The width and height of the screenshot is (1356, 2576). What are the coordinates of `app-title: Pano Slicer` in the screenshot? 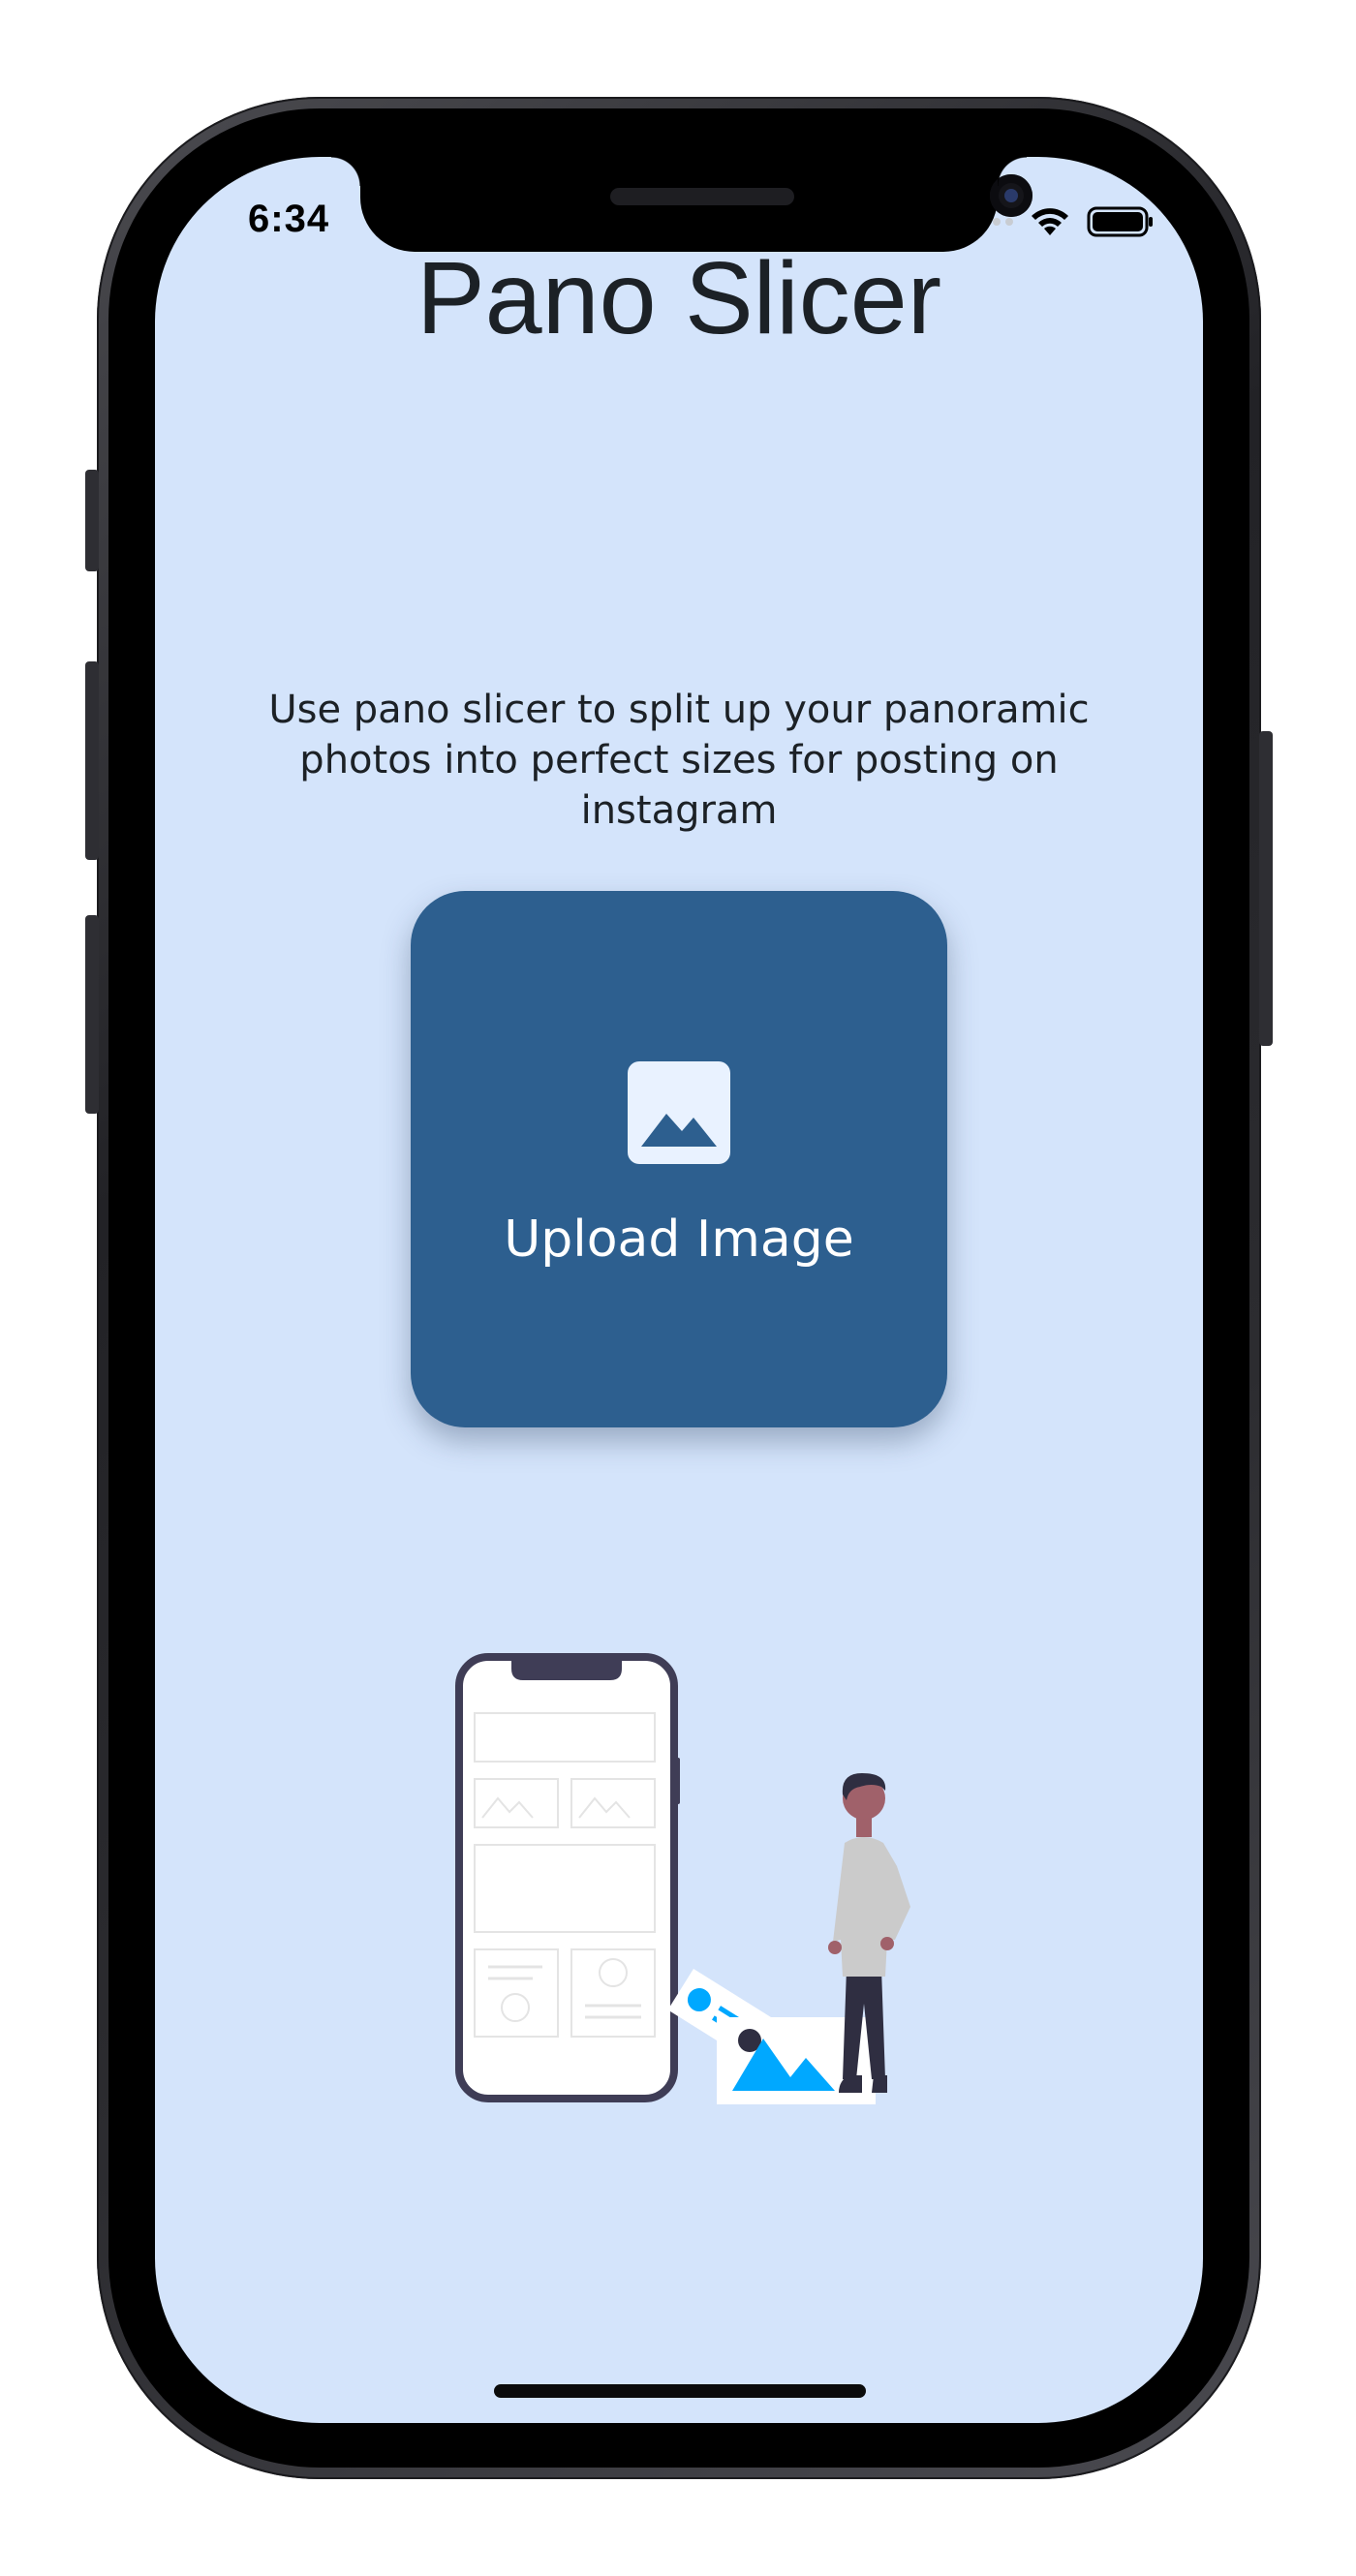 It's located at (679, 298).